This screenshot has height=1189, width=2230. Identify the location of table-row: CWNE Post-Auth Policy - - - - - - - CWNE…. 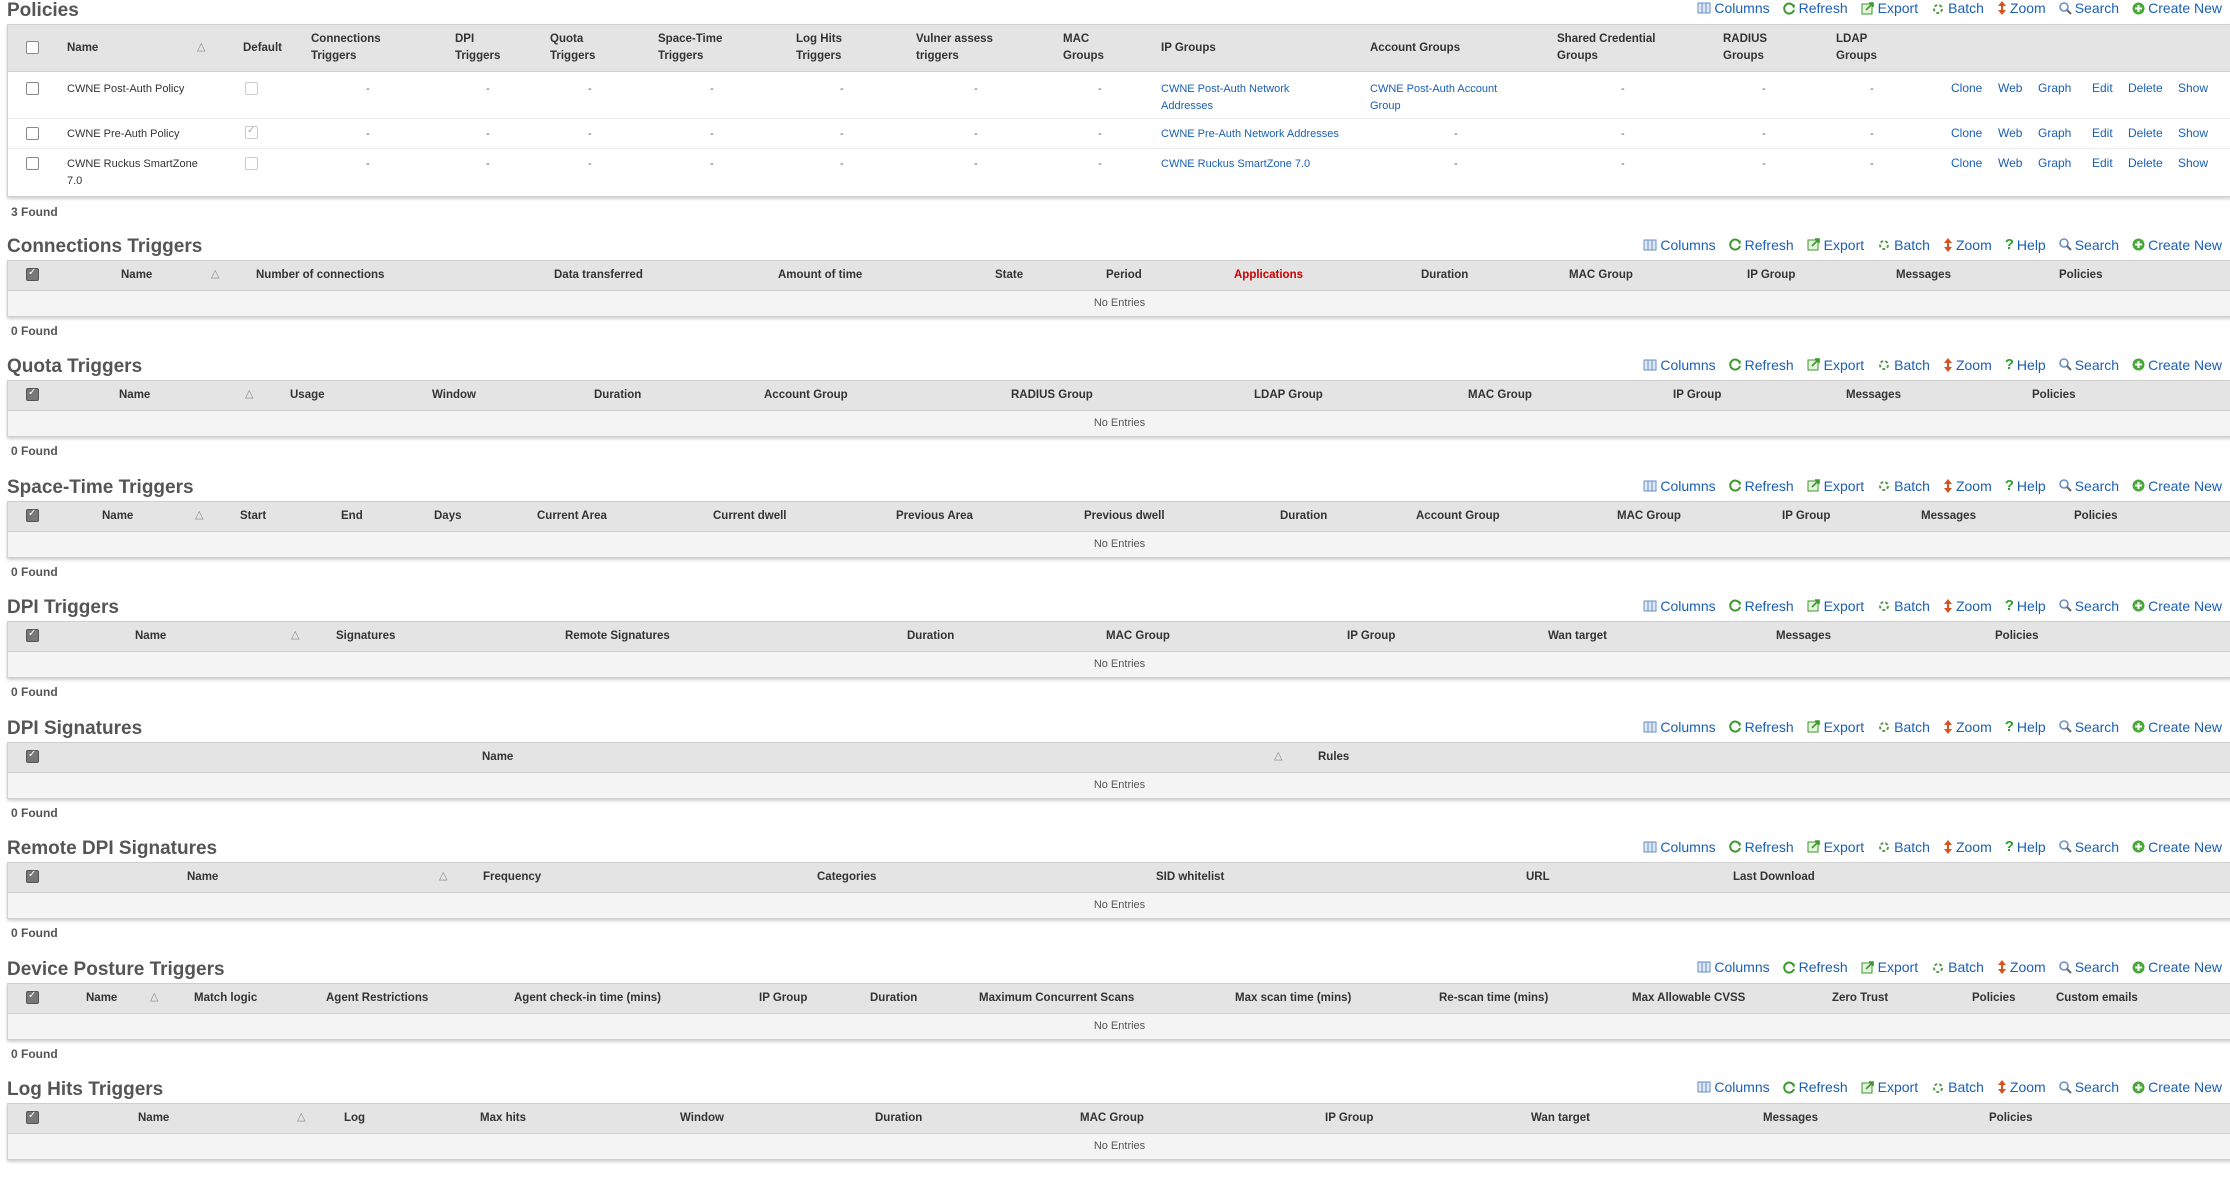
(1119, 95).